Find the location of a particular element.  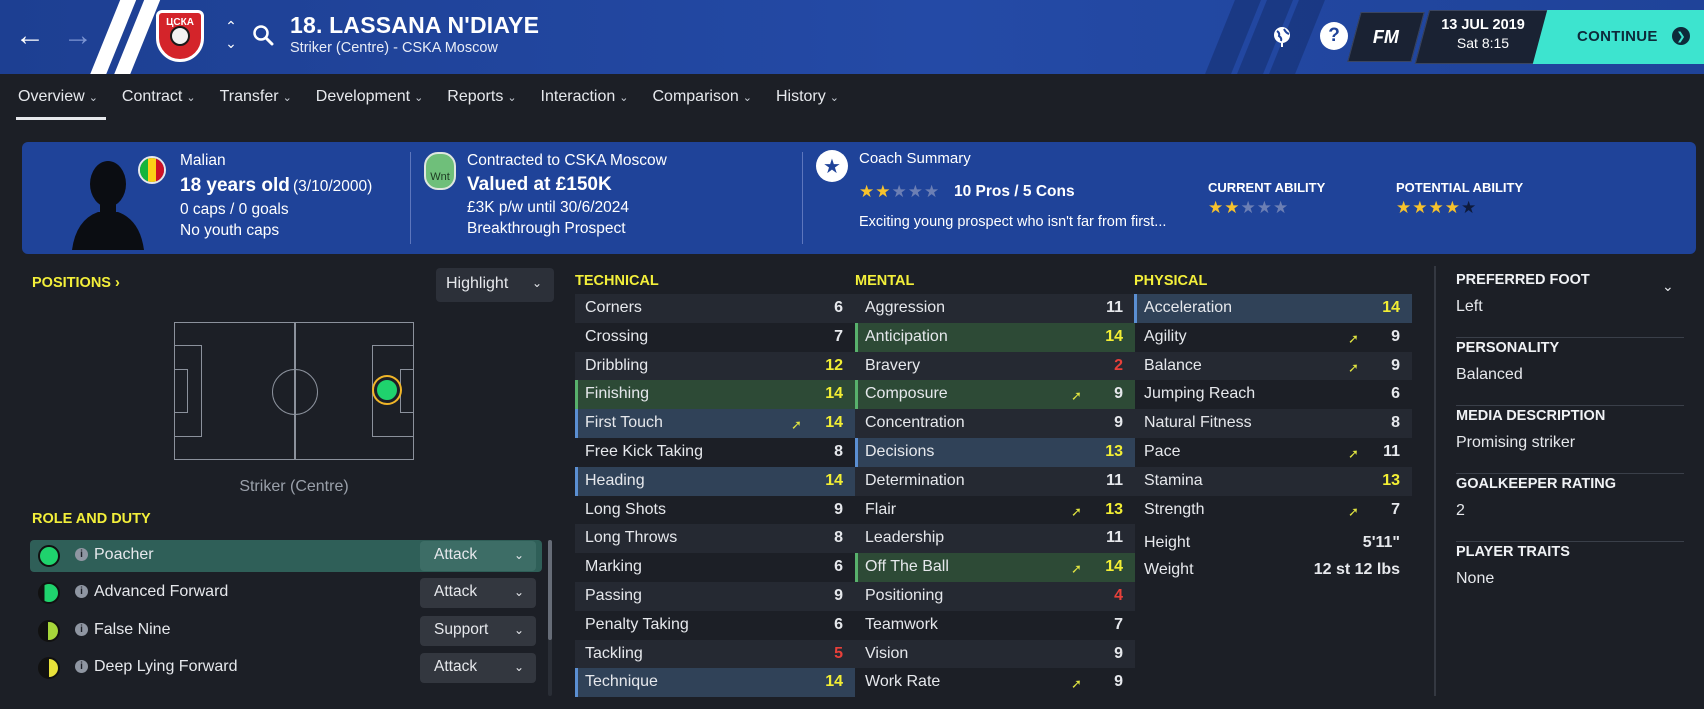

attribute-row: Dribbling 12 is located at coordinates (715, 366).